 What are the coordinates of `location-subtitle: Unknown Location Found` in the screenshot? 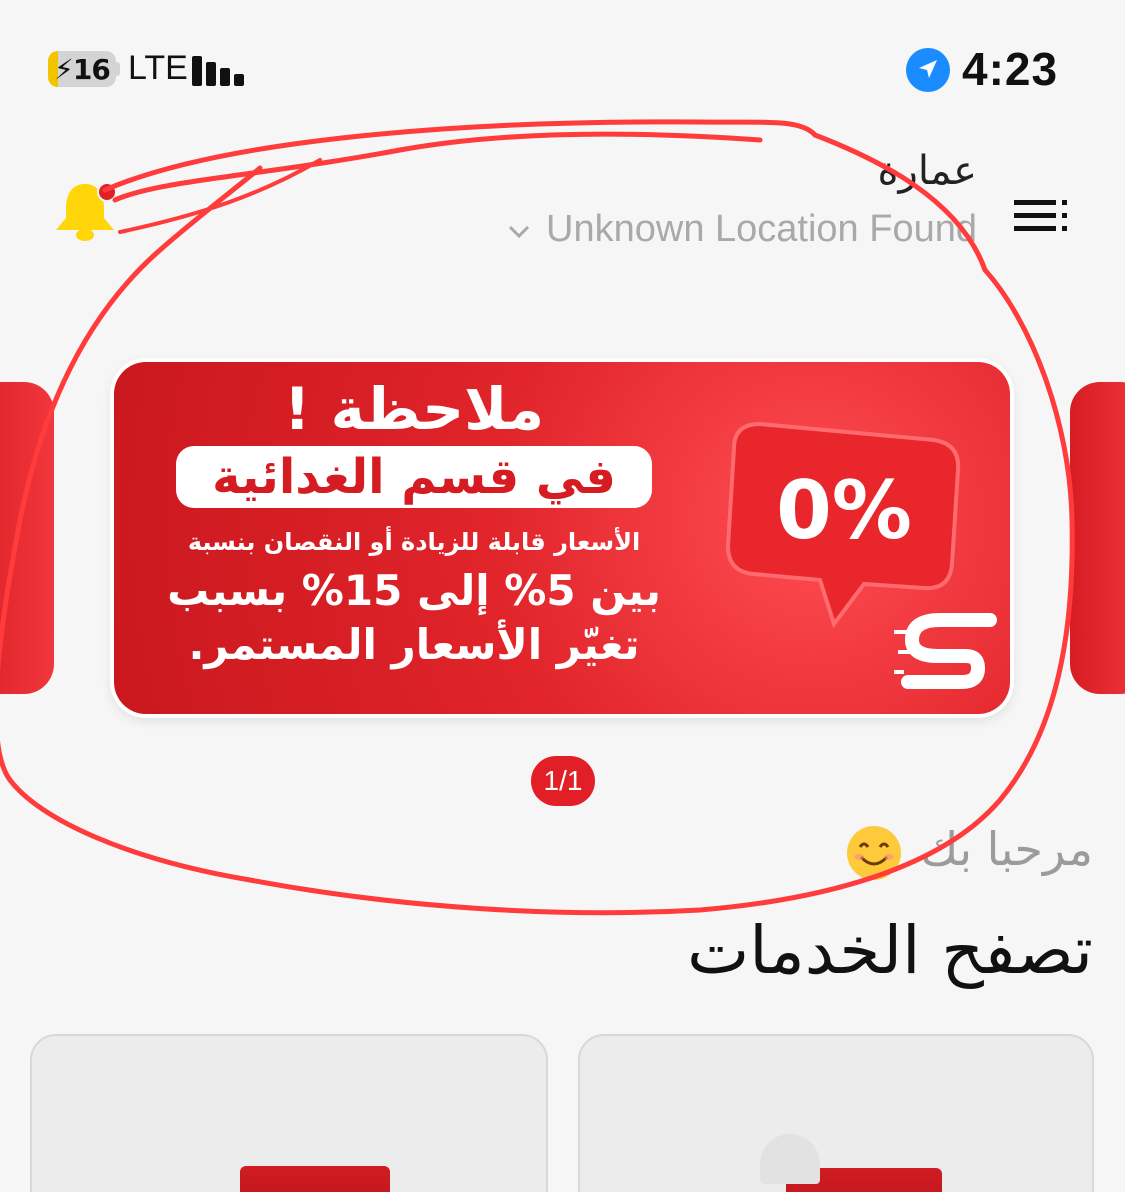 It's located at (761, 229).